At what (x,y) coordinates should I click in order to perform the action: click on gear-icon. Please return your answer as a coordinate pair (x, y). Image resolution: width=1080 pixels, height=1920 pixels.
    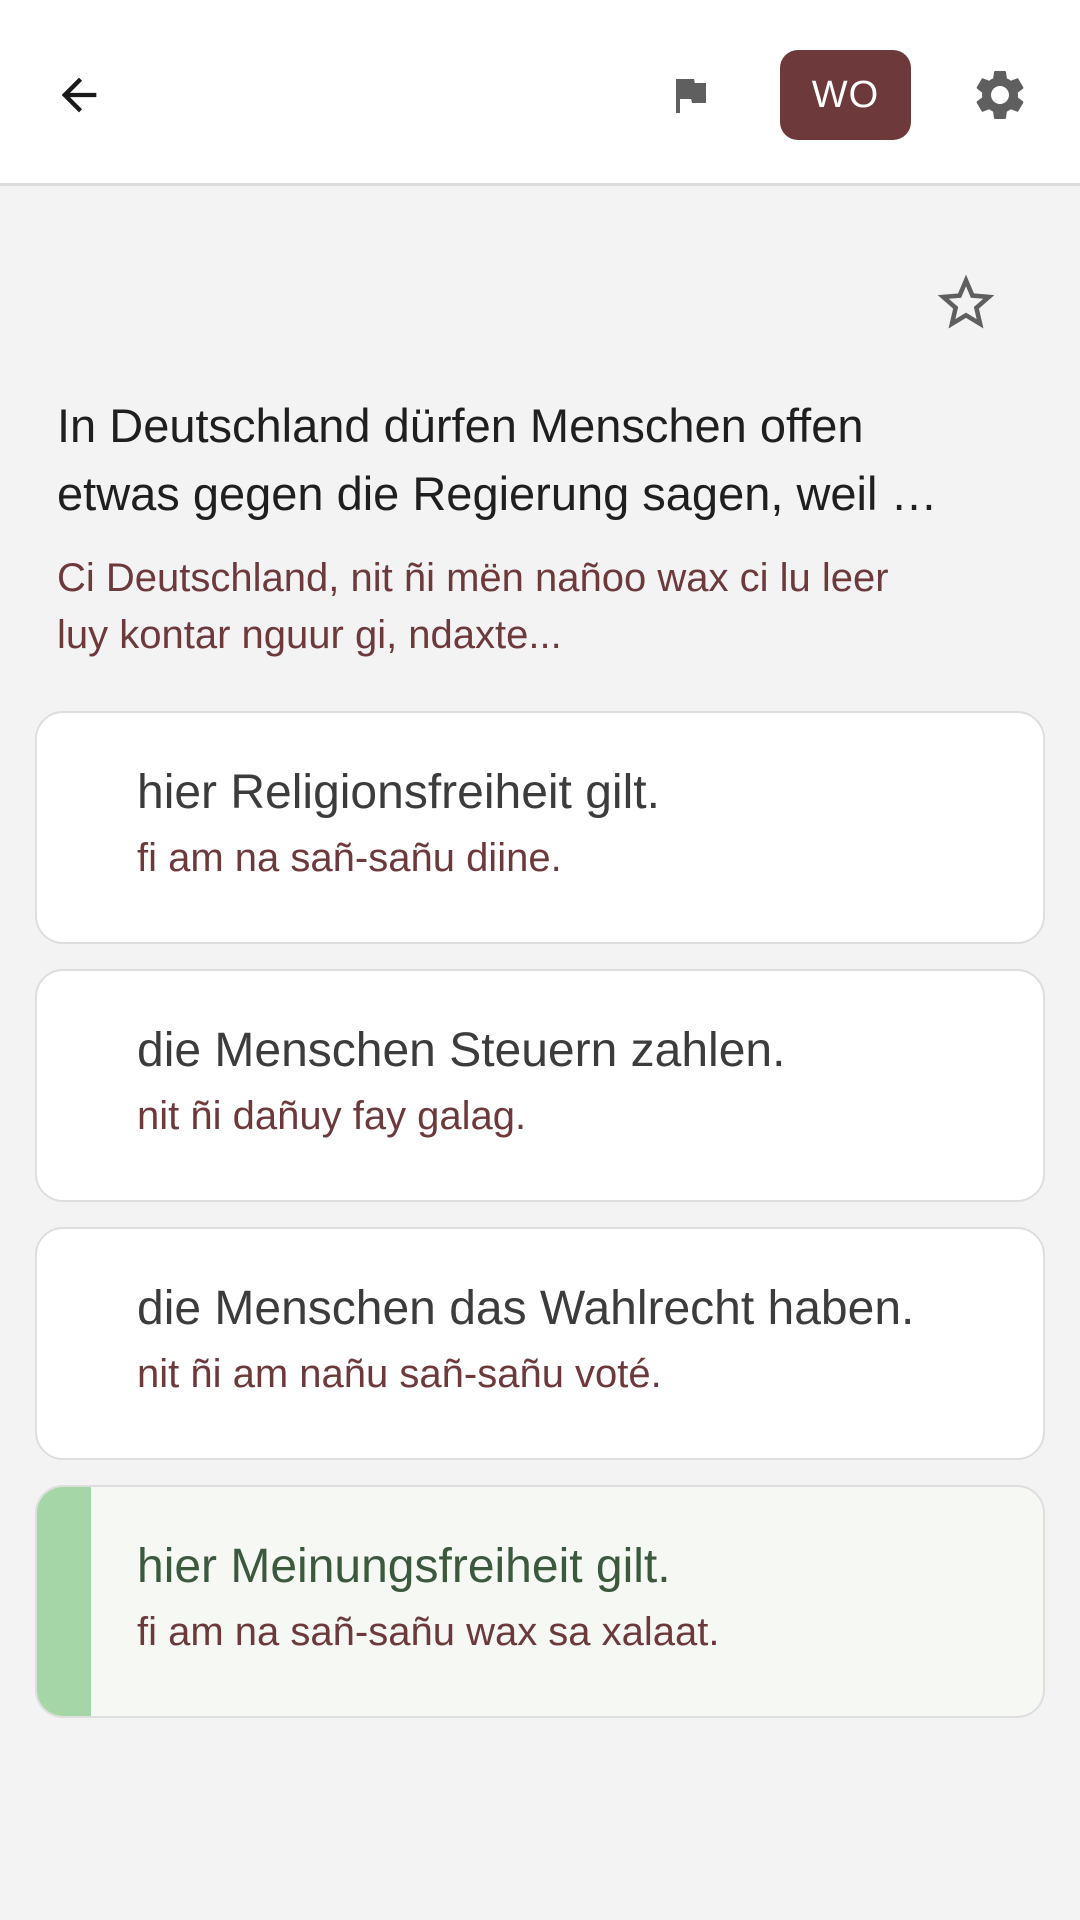
    Looking at the image, I should click on (1000, 94).